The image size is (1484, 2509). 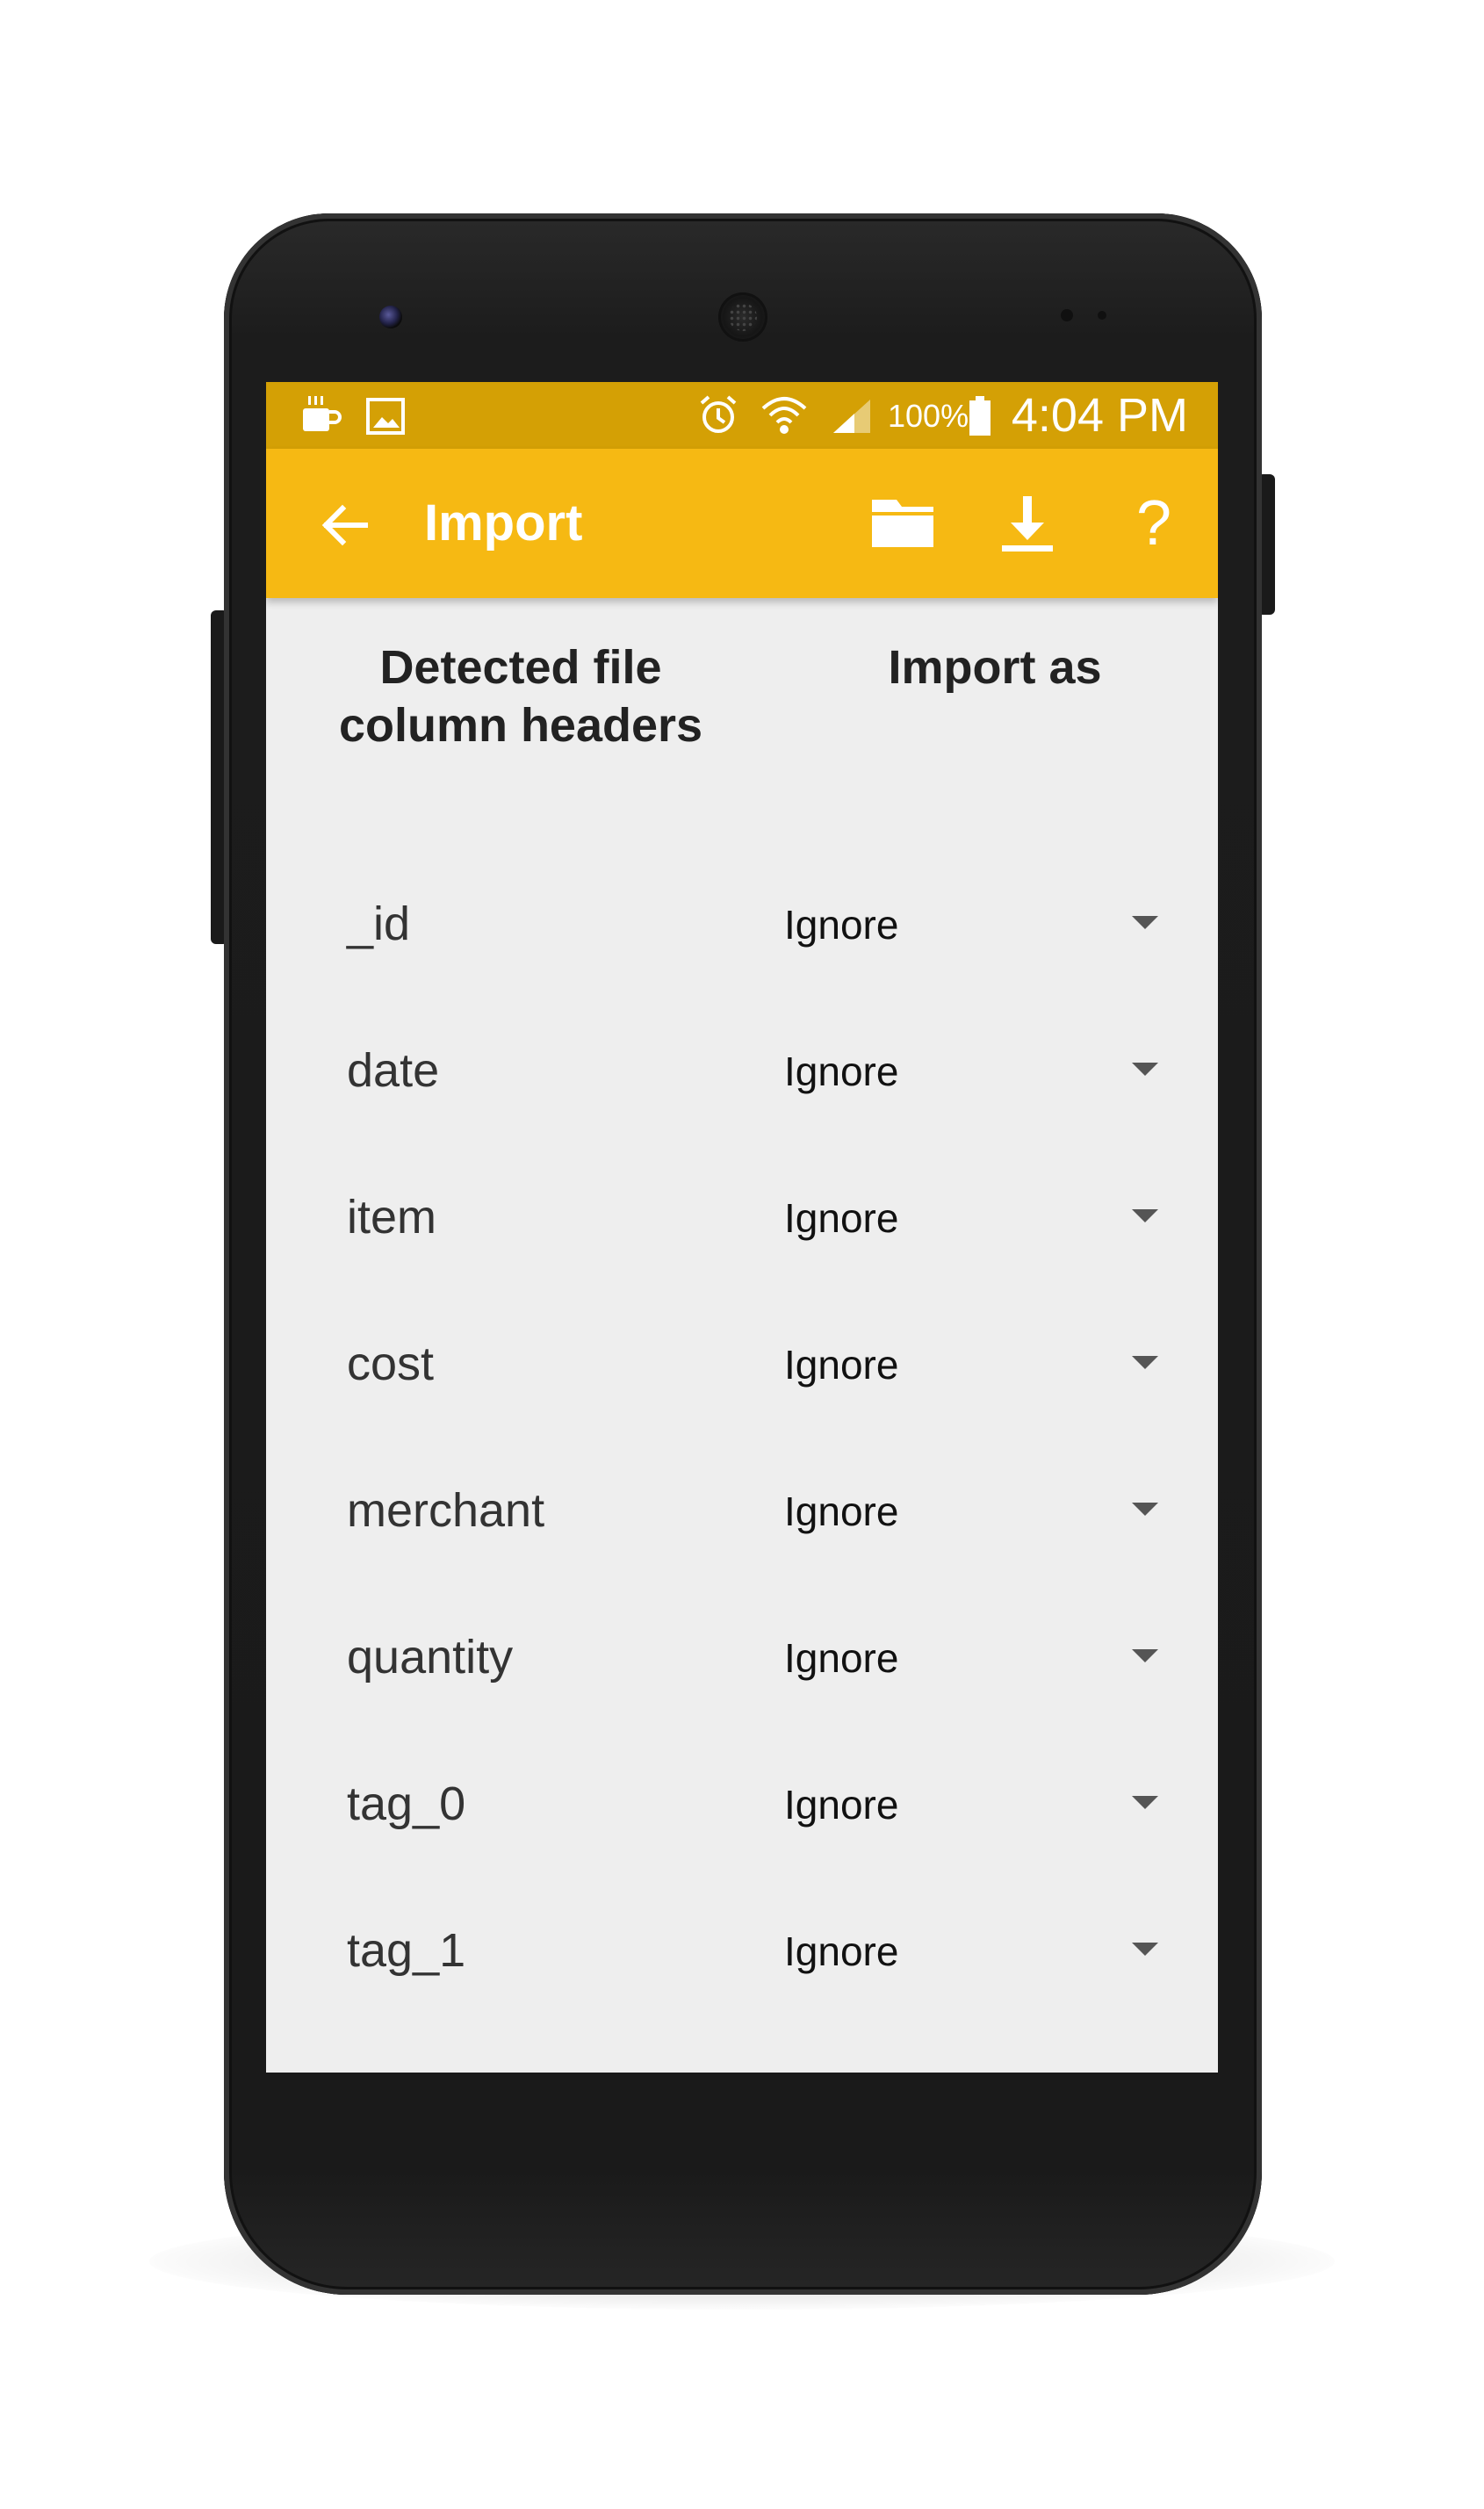 What do you see at coordinates (406, 1950) in the screenshot?
I see `column-header-name: tag_1` at bounding box center [406, 1950].